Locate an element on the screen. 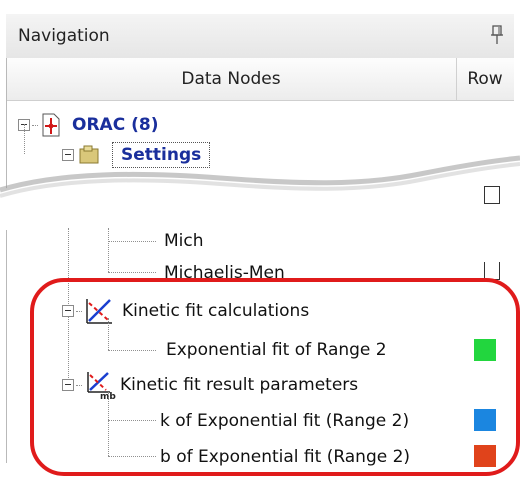 This screenshot has width=520, height=477. column-header: Data Nodes Row is located at coordinates (260, 79).